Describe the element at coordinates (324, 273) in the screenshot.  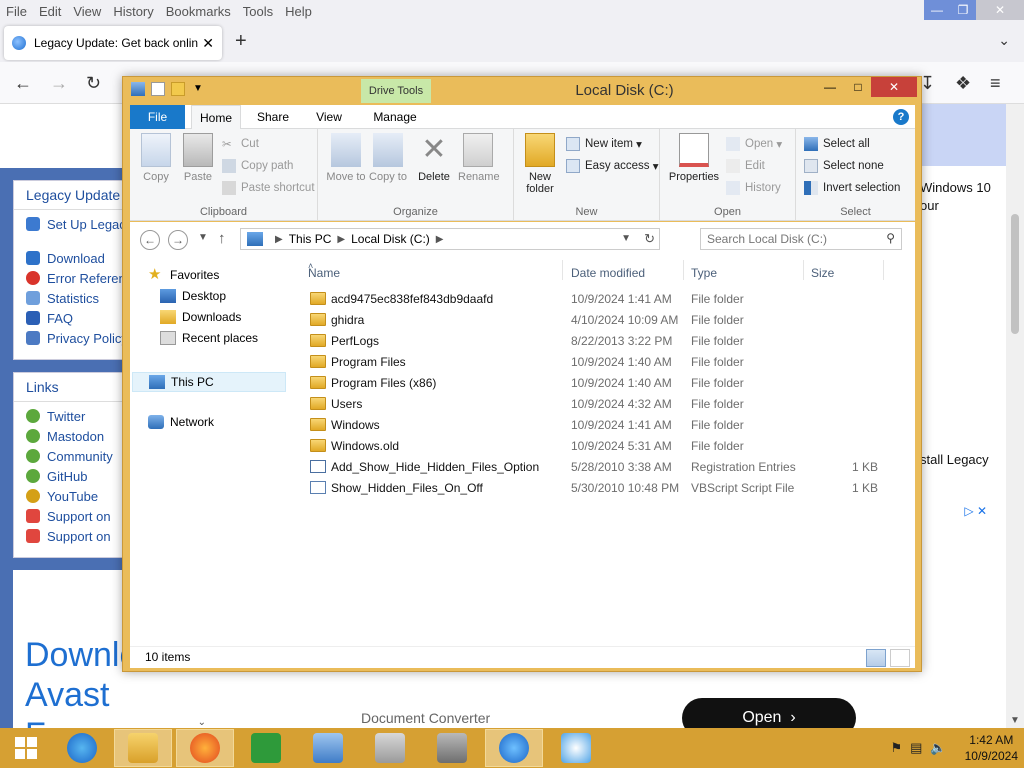
I see `column-header-name: Name` at that location.